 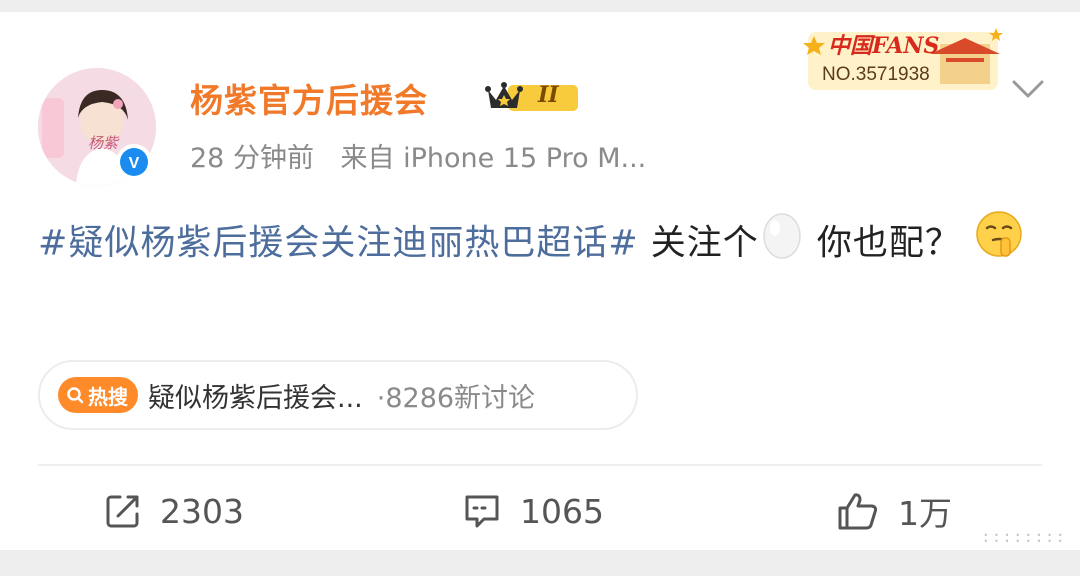 I want to click on hot-search-count: ·8286新讨论, so click(x=456, y=398).